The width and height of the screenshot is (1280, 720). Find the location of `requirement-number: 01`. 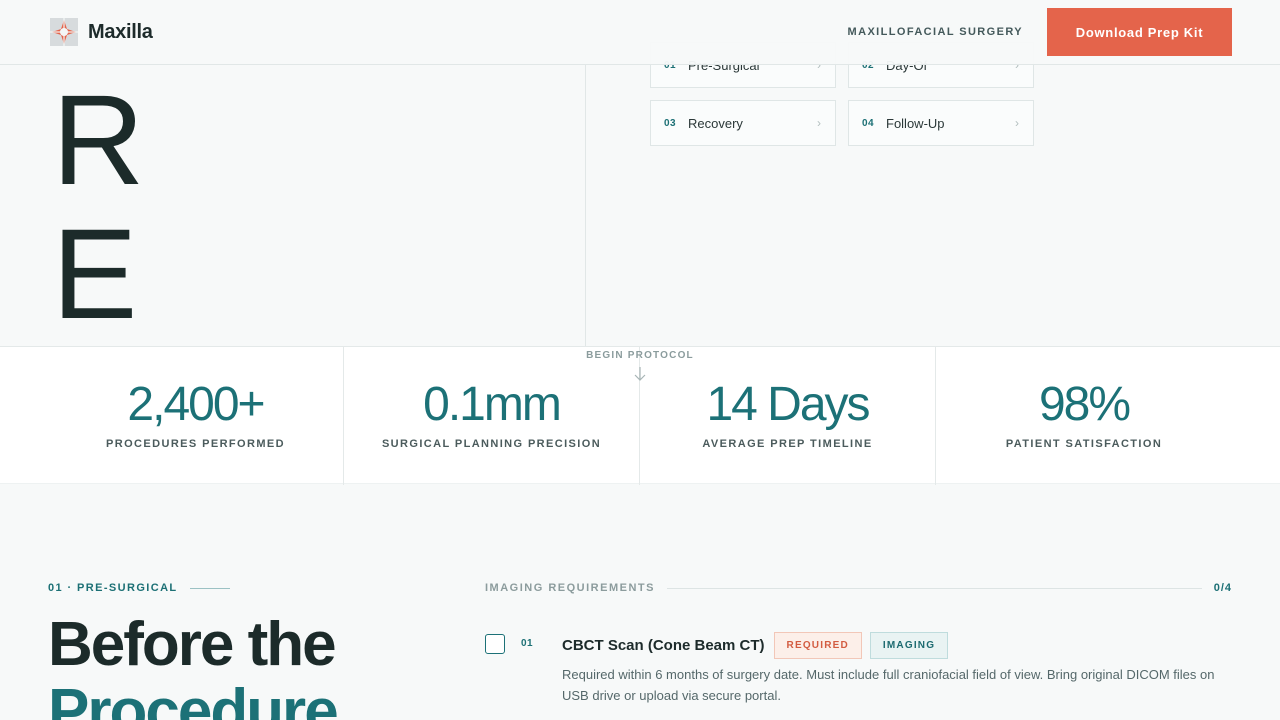

requirement-number: 01 is located at coordinates (527, 643).